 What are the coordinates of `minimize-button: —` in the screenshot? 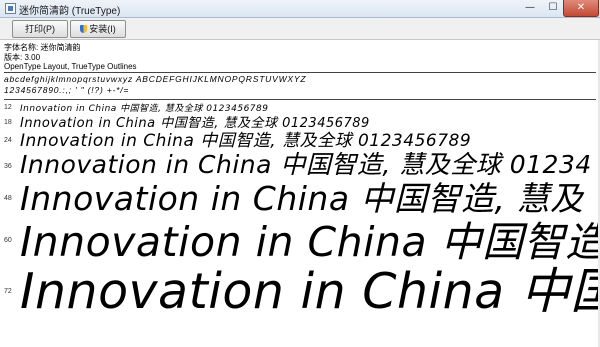 It's located at (530, 8).